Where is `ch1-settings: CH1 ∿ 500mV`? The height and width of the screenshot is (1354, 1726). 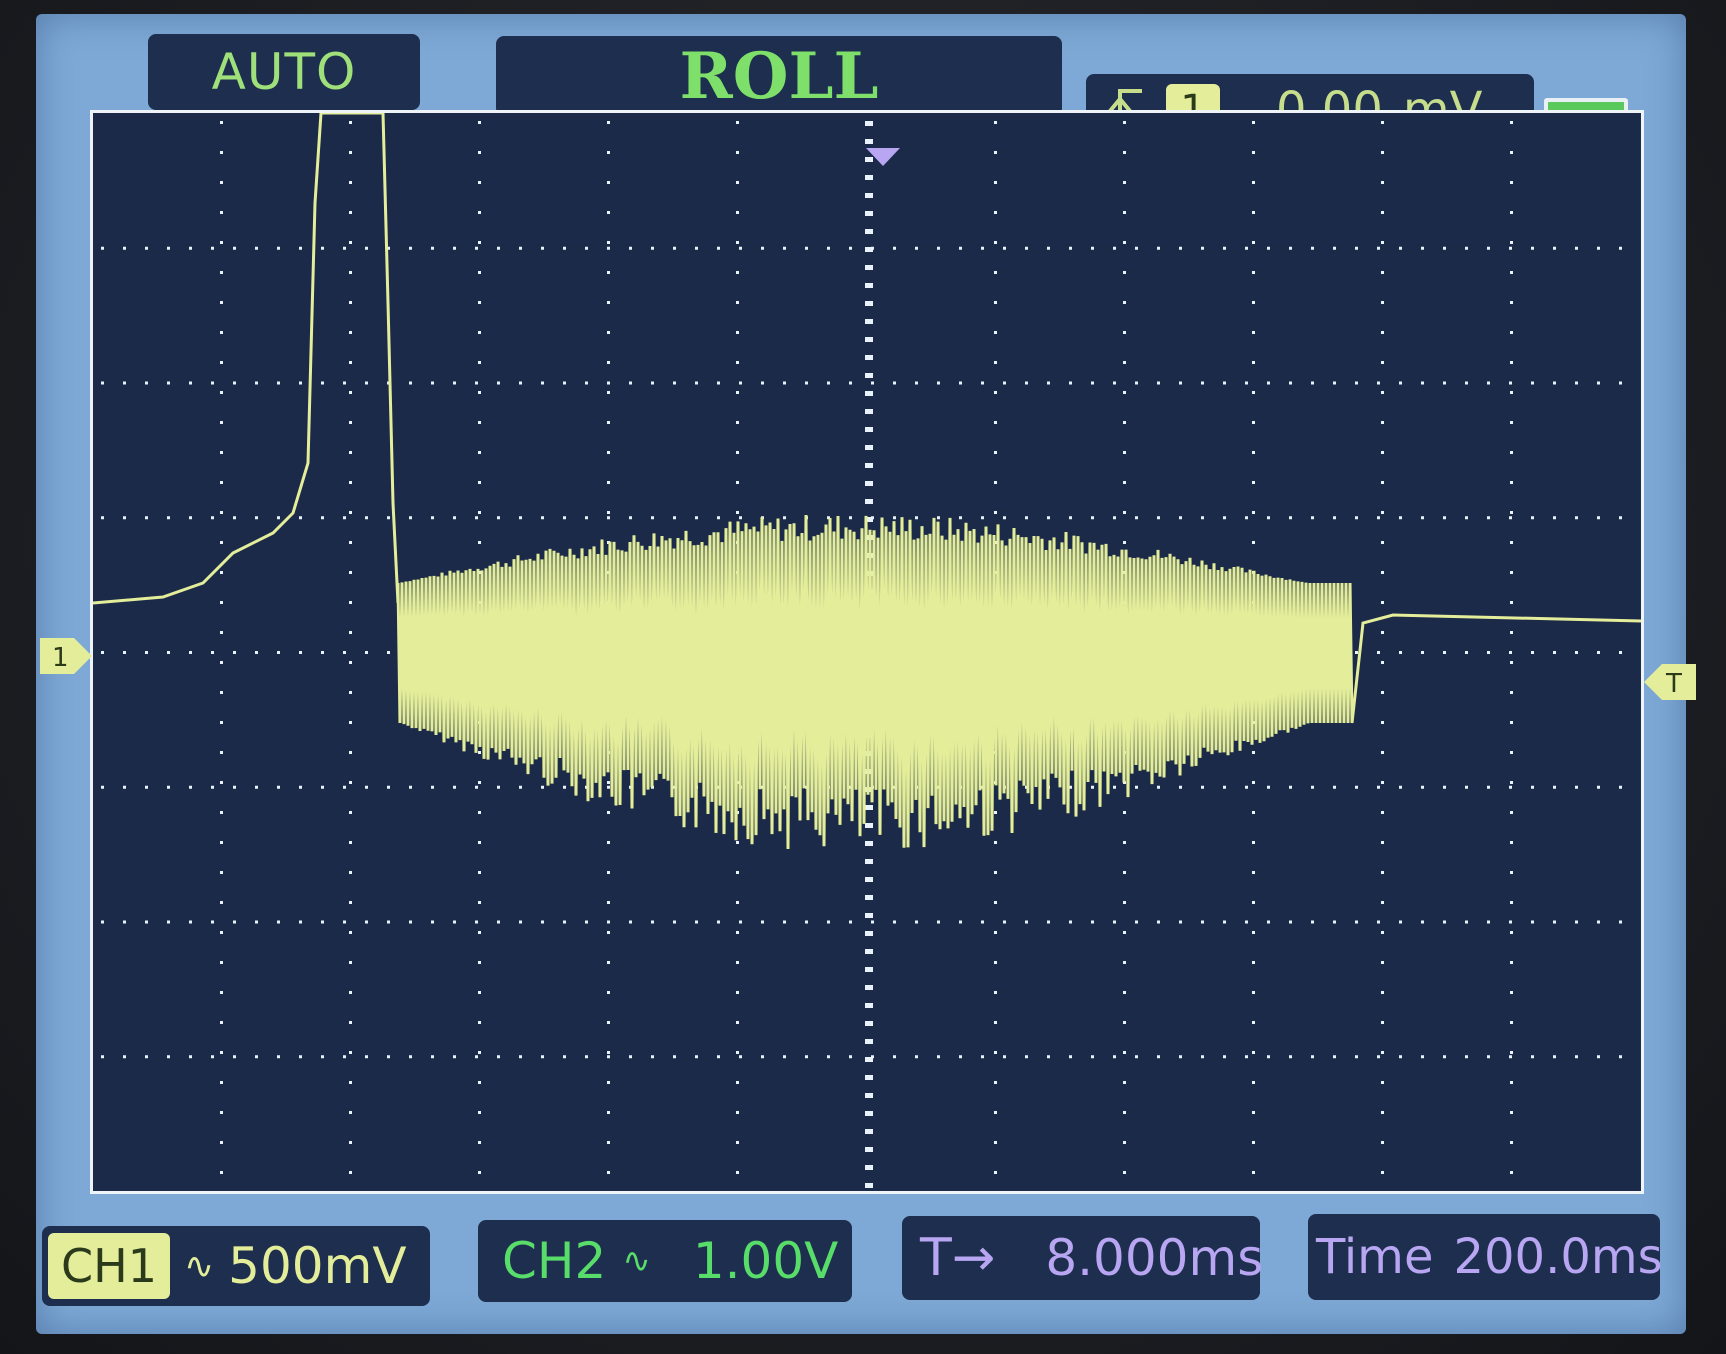 ch1-settings: CH1 ∿ 500mV is located at coordinates (236, 1266).